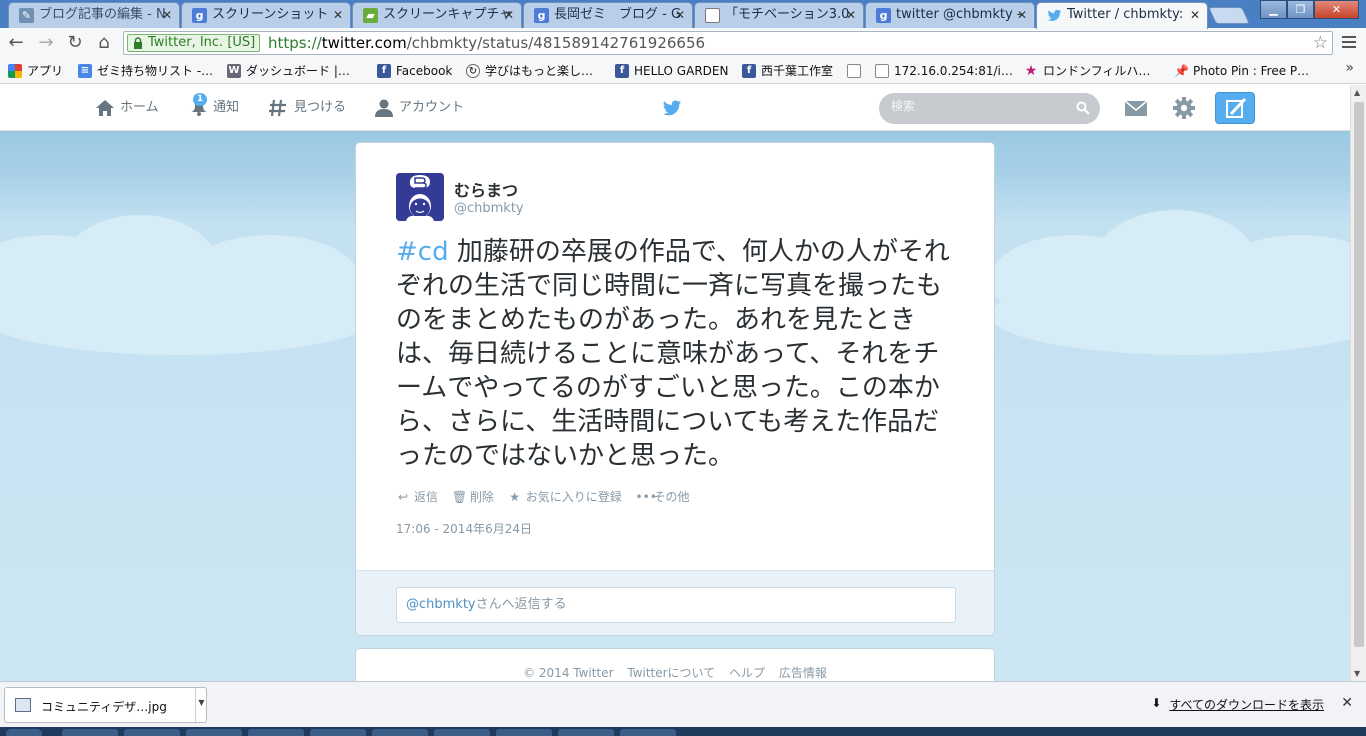  What do you see at coordinates (564, 496) in the screenshot?
I see `favorite-action: ★ お気に入りに登録` at bounding box center [564, 496].